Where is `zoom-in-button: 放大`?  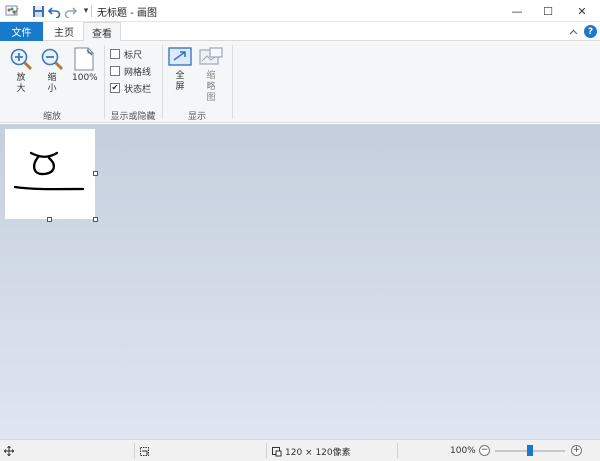
zoom-in-button: 放大 is located at coordinates (21, 71).